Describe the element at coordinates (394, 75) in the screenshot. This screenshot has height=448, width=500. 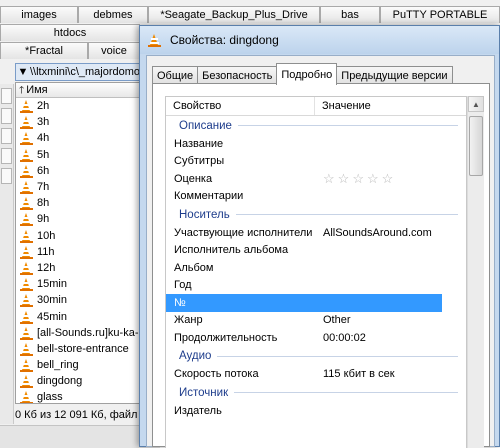
I see `tab-previous-versions: Предыдущие версии` at that location.